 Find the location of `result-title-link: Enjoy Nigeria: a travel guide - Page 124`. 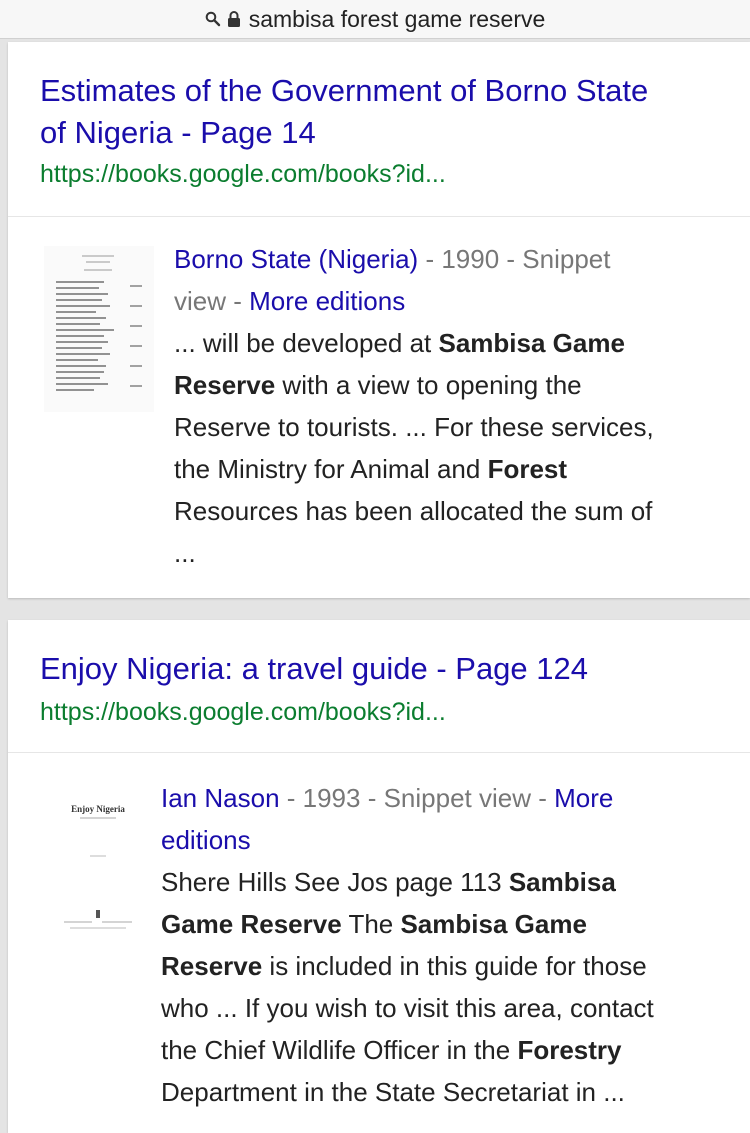

result-title-link: Enjoy Nigeria: a travel guide - Page 124 is located at coordinates (385, 669).